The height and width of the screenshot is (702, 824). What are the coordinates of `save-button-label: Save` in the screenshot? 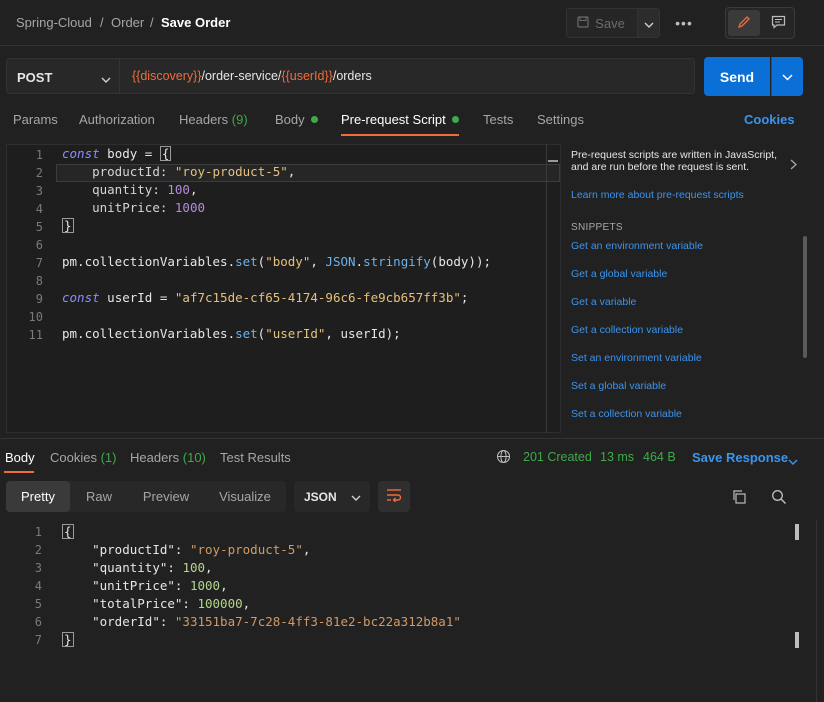 It's located at (610, 23).